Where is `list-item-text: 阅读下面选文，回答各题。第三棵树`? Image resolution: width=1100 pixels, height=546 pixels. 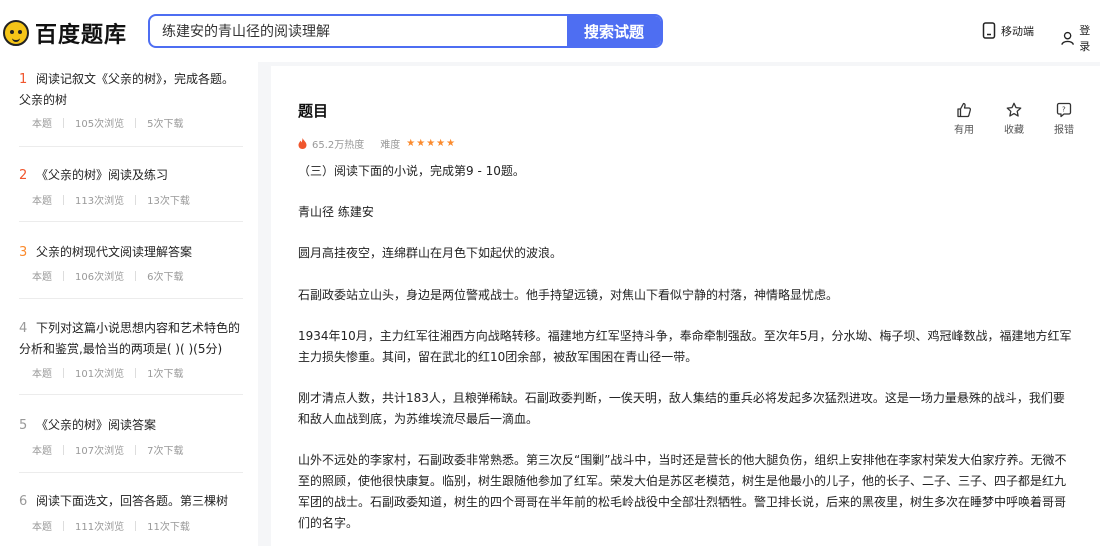 list-item-text: 阅读下面选文，回答各题。第三棵树 is located at coordinates (132, 501).